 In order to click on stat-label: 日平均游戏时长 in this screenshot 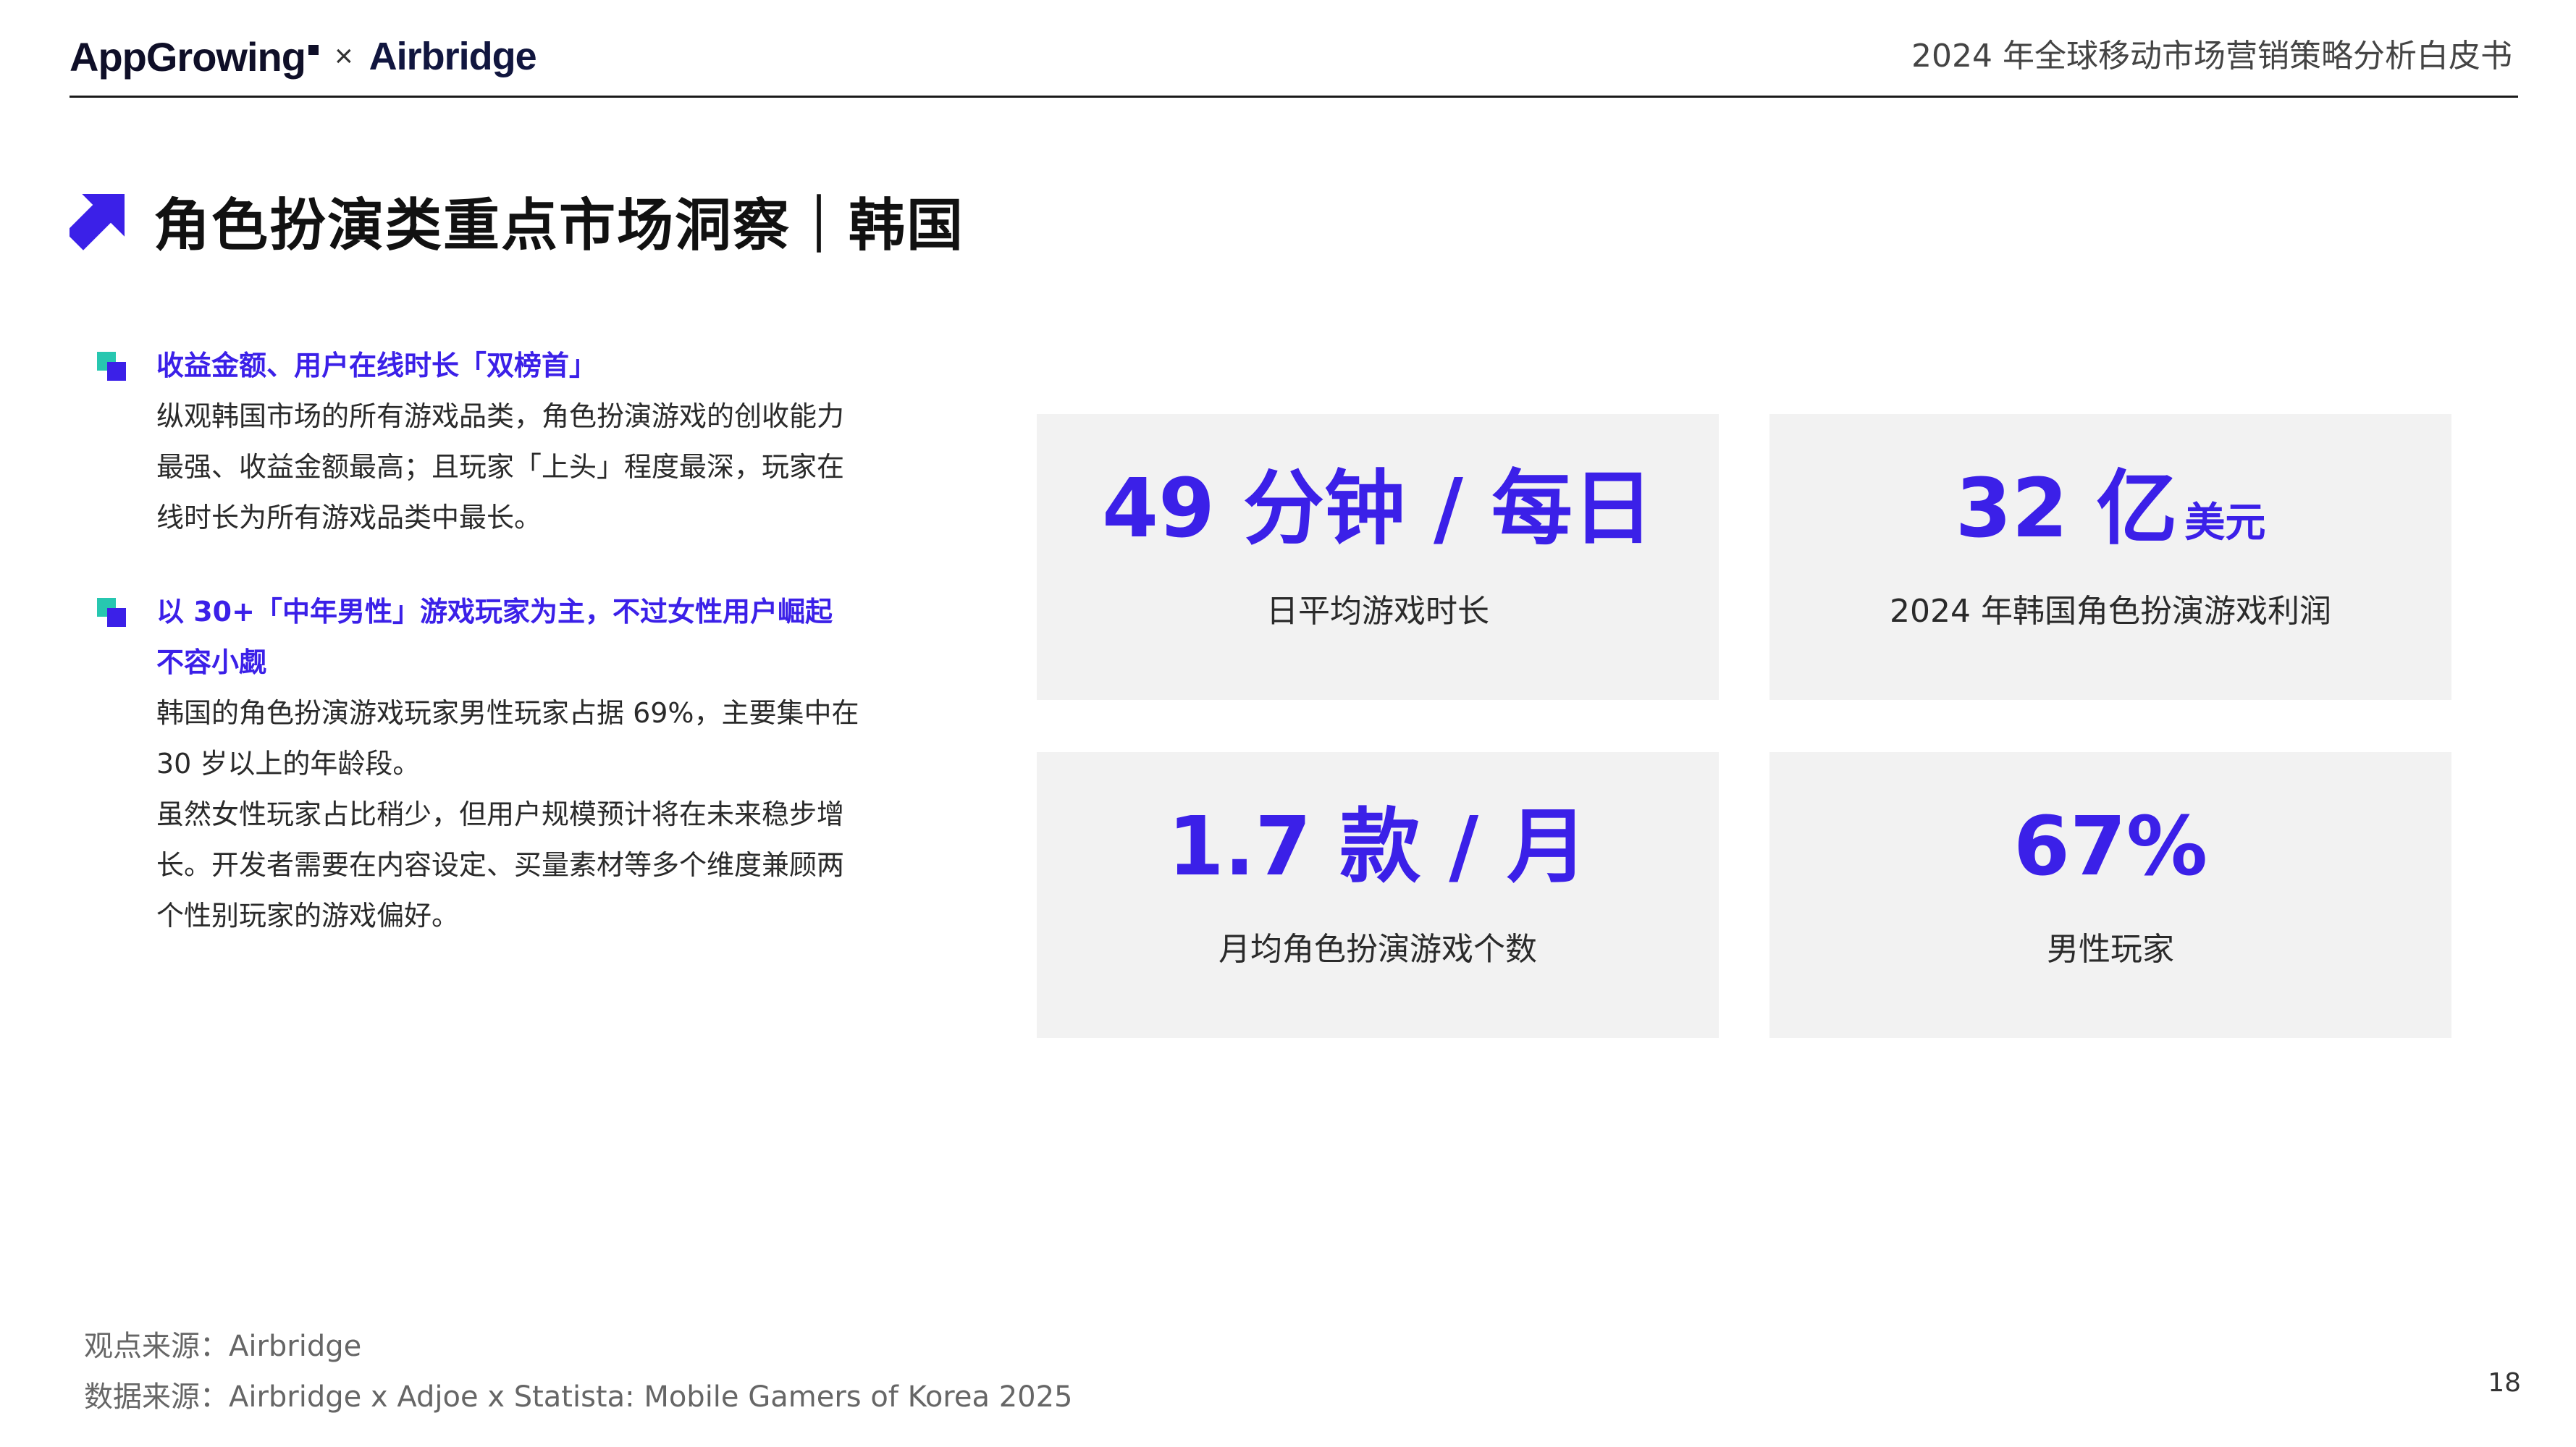, I will do `click(1377, 612)`.